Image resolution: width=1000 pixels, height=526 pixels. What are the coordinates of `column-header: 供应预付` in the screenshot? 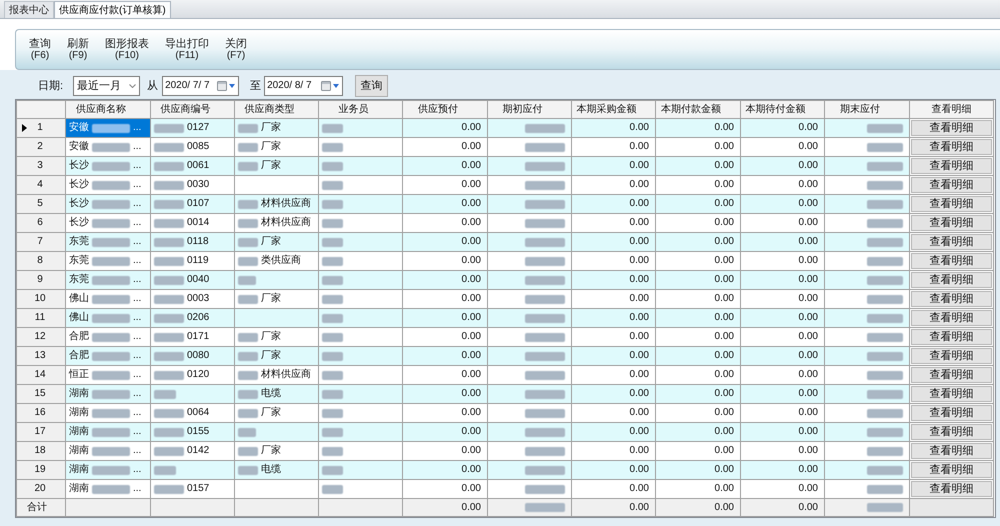 It's located at (445, 109).